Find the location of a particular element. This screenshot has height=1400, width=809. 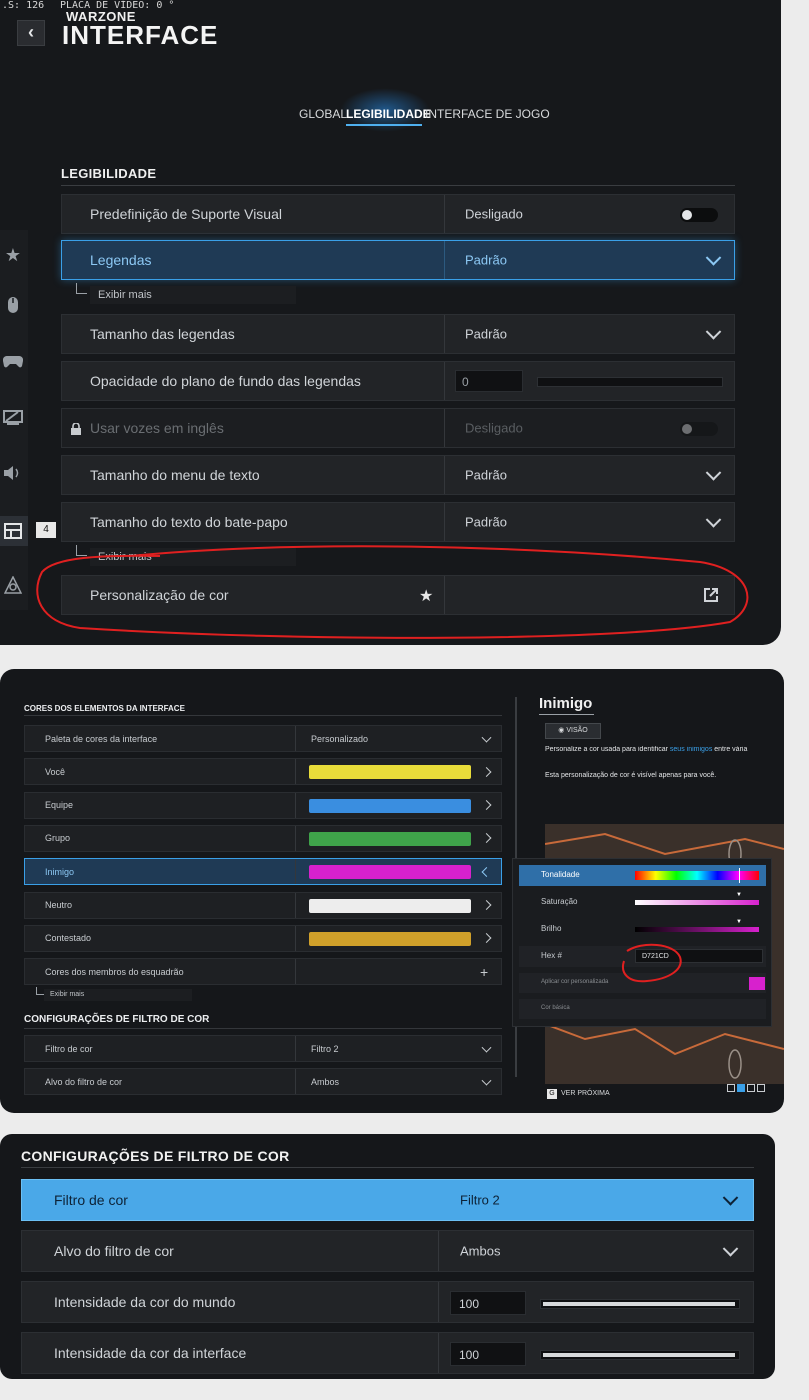

brightness-label: Brilho is located at coordinates (551, 928).